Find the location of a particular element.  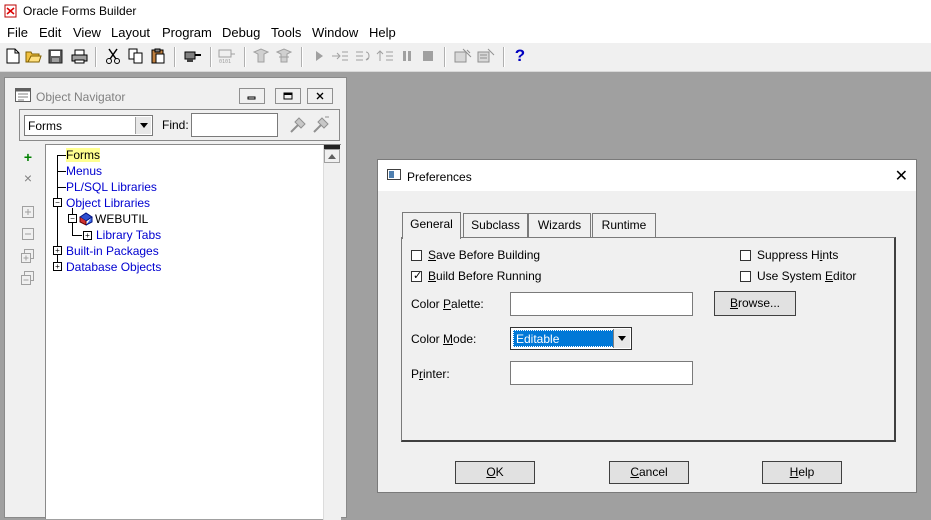

menu-edit: Edit is located at coordinates (50, 32).